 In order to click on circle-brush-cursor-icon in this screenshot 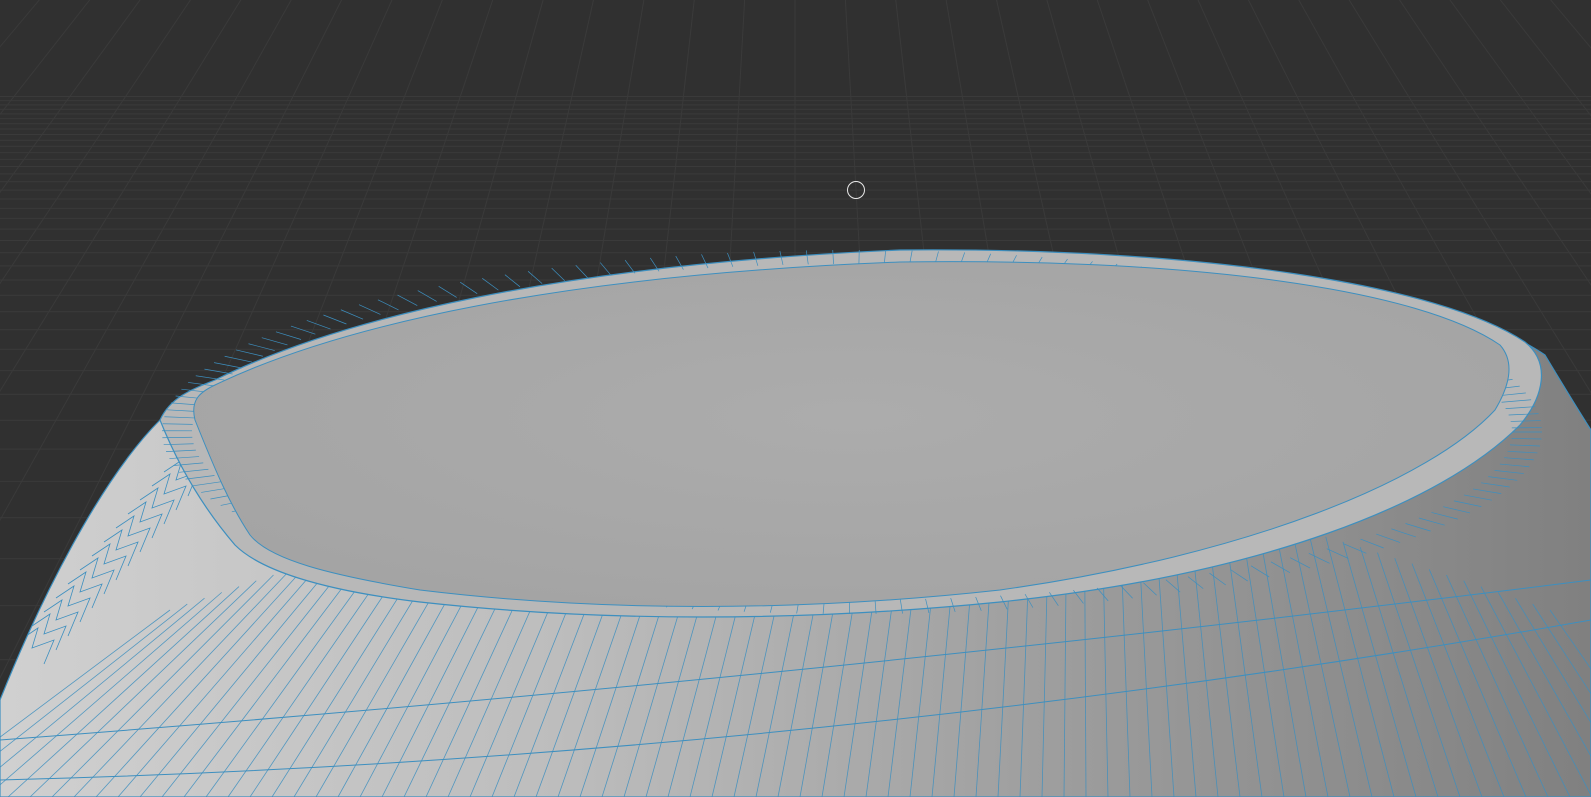, I will do `click(856, 190)`.